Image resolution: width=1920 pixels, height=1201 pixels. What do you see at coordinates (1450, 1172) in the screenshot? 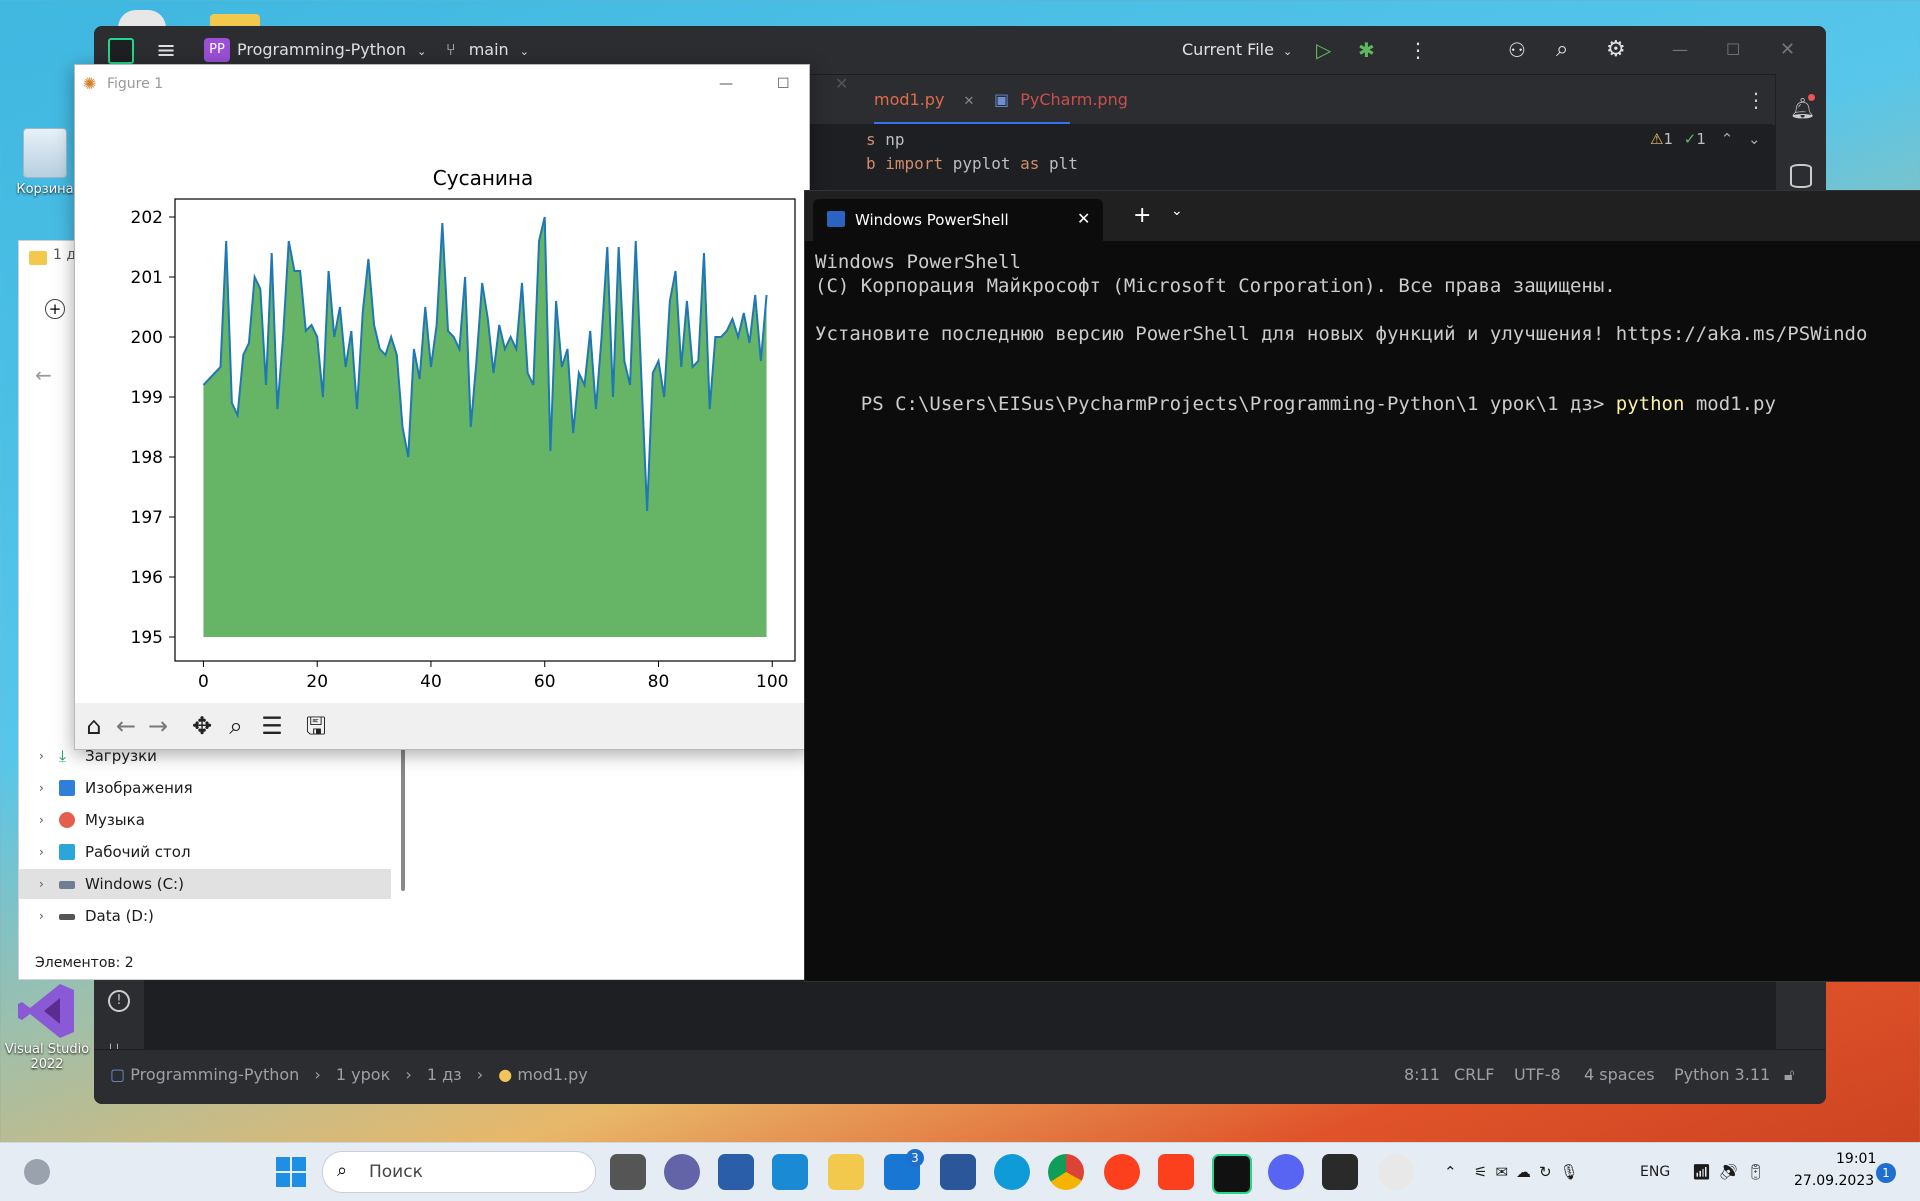
I see `tray-overflow-icon: ⌃` at bounding box center [1450, 1172].